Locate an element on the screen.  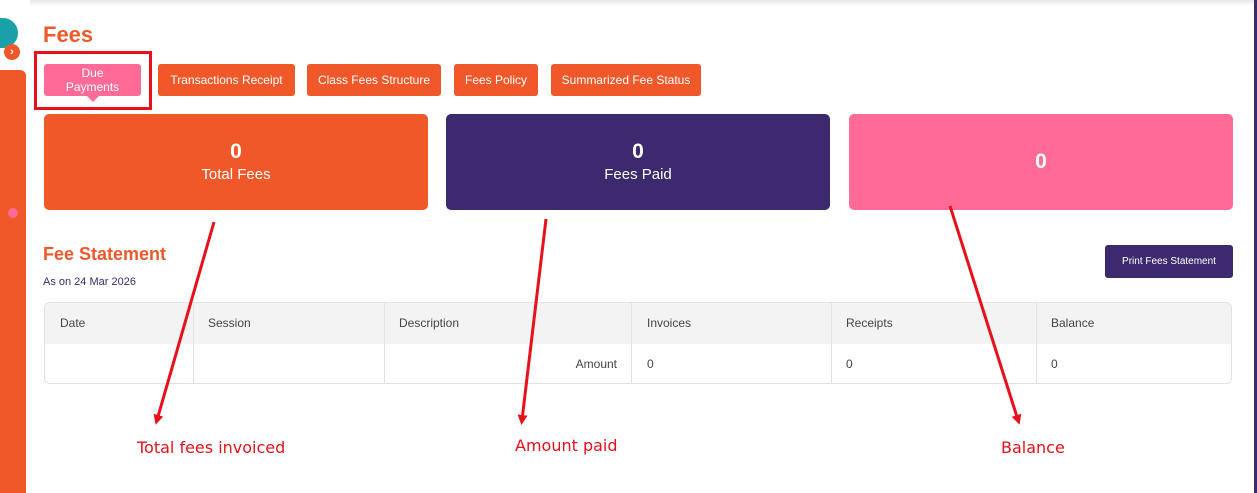
annotation-amount-paid: Amount paid is located at coordinates (566, 445).